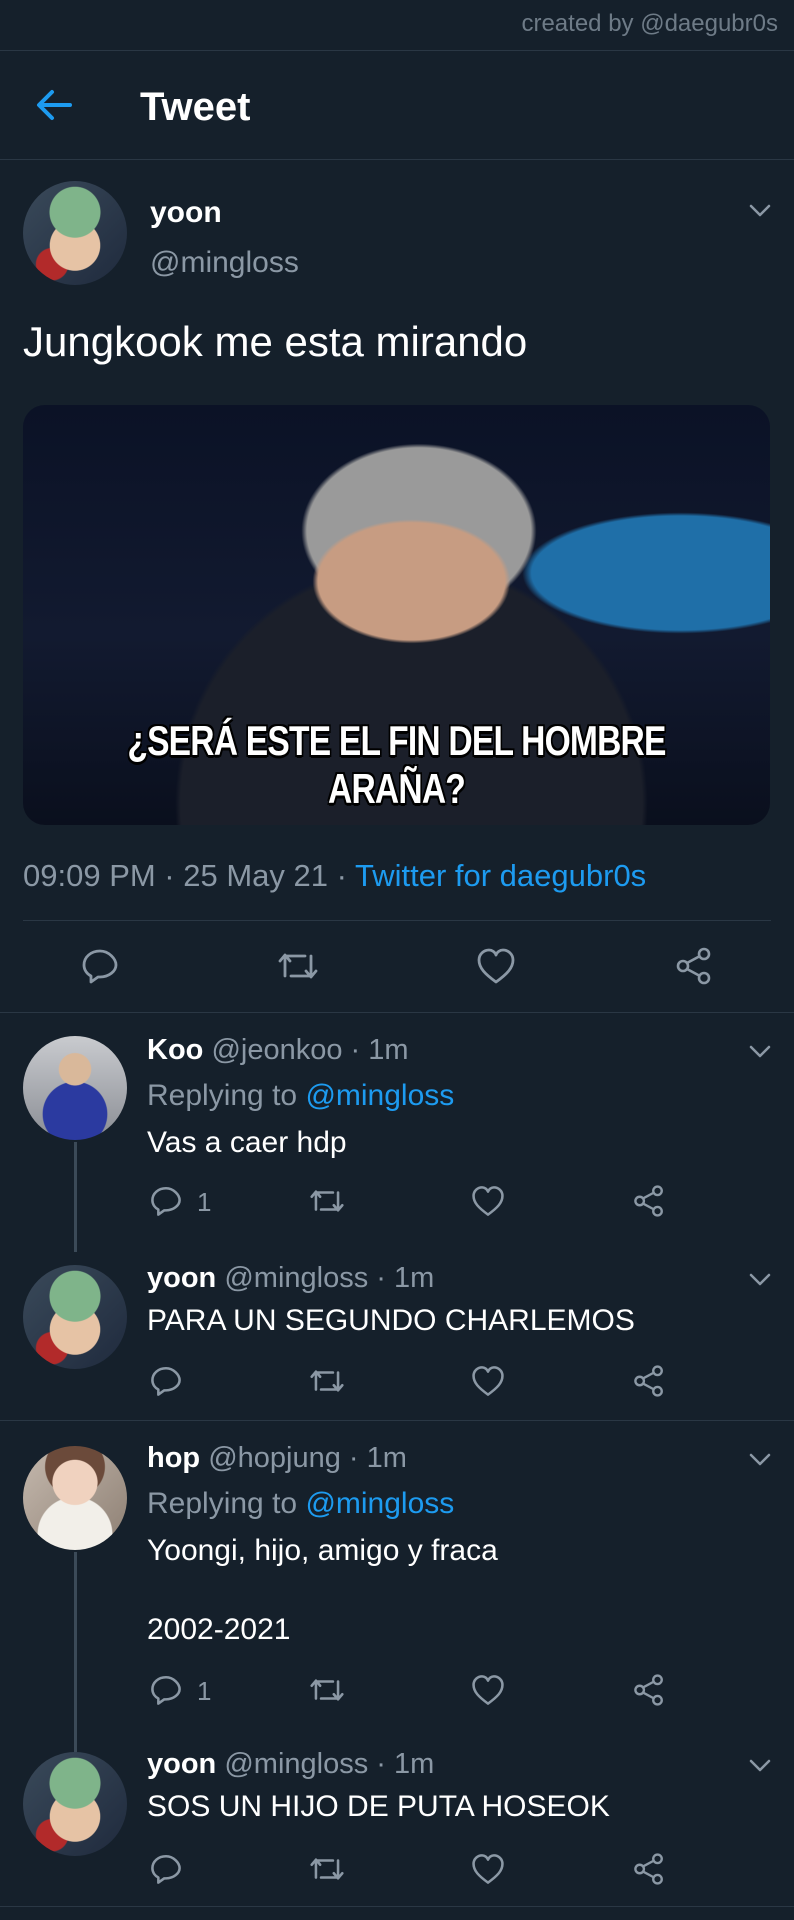  What do you see at coordinates (247, 1142) in the screenshot?
I see `reply-text: Vas a caer hdp` at bounding box center [247, 1142].